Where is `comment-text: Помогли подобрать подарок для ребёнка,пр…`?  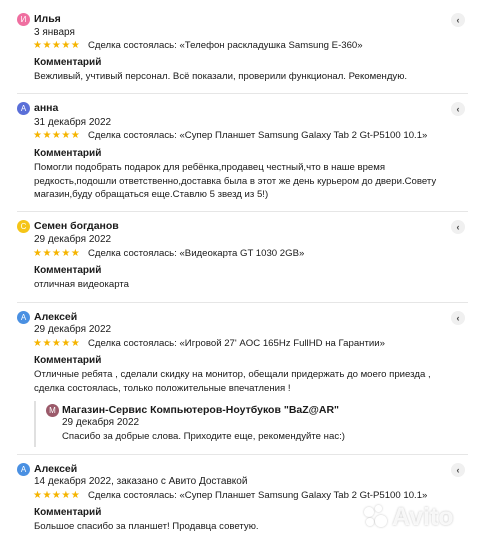 comment-text: Помогли подобрать подарок для ребёнка,пр… is located at coordinates (235, 181).